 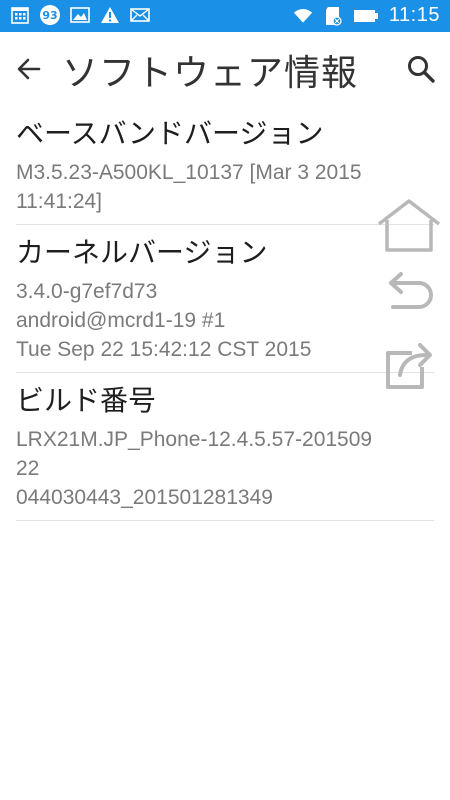 I want to click on sd-card-icon, so click(x=333, y=16).